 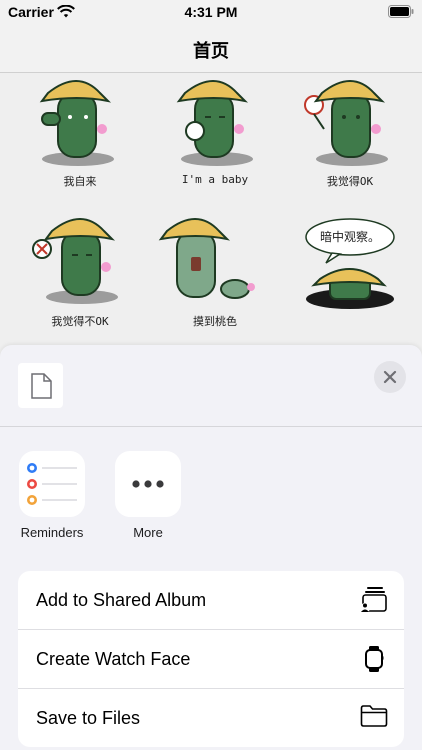 I want to click on sticker-item: 摸到桃色, so click(x=215, y=278).